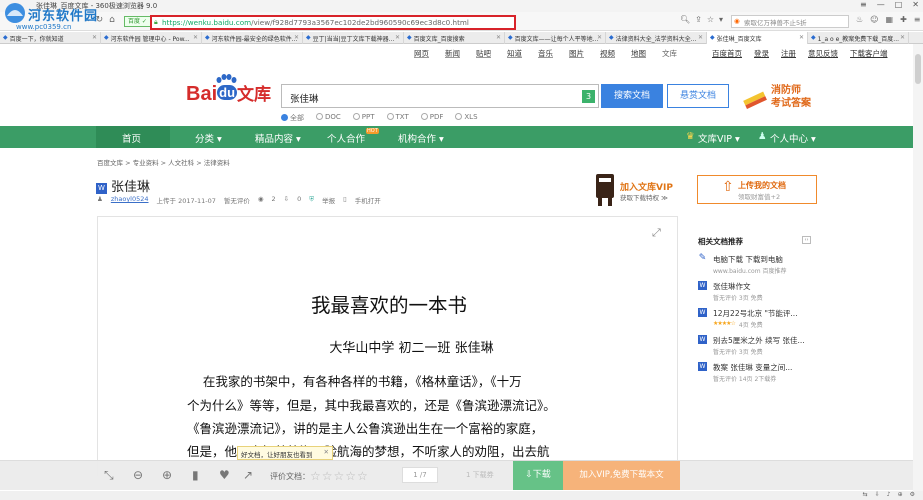  What do you see at coordinates (899, 4) in the screenshot?
I see `maximize-icon: □` at bounding box center [899, 4].